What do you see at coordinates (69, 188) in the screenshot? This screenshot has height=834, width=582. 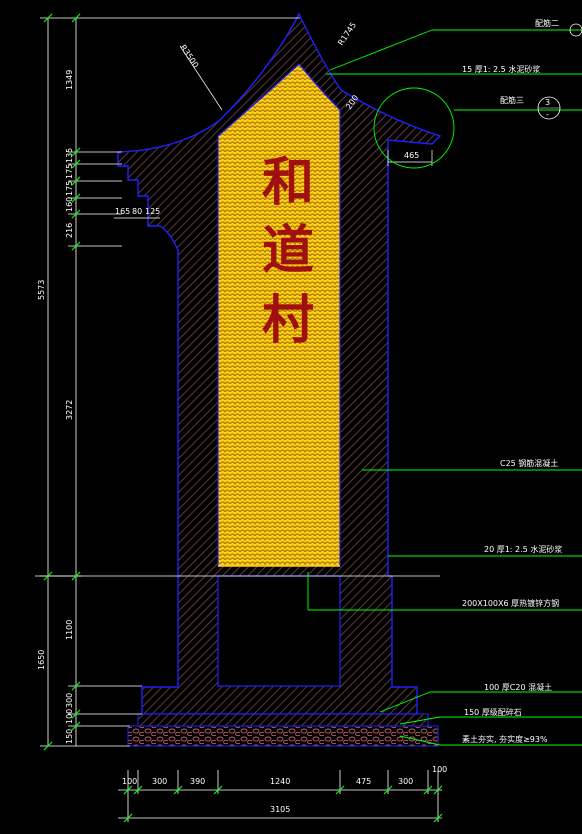 I see `dim-v-175b: 175` at bounding box center [69, 188].